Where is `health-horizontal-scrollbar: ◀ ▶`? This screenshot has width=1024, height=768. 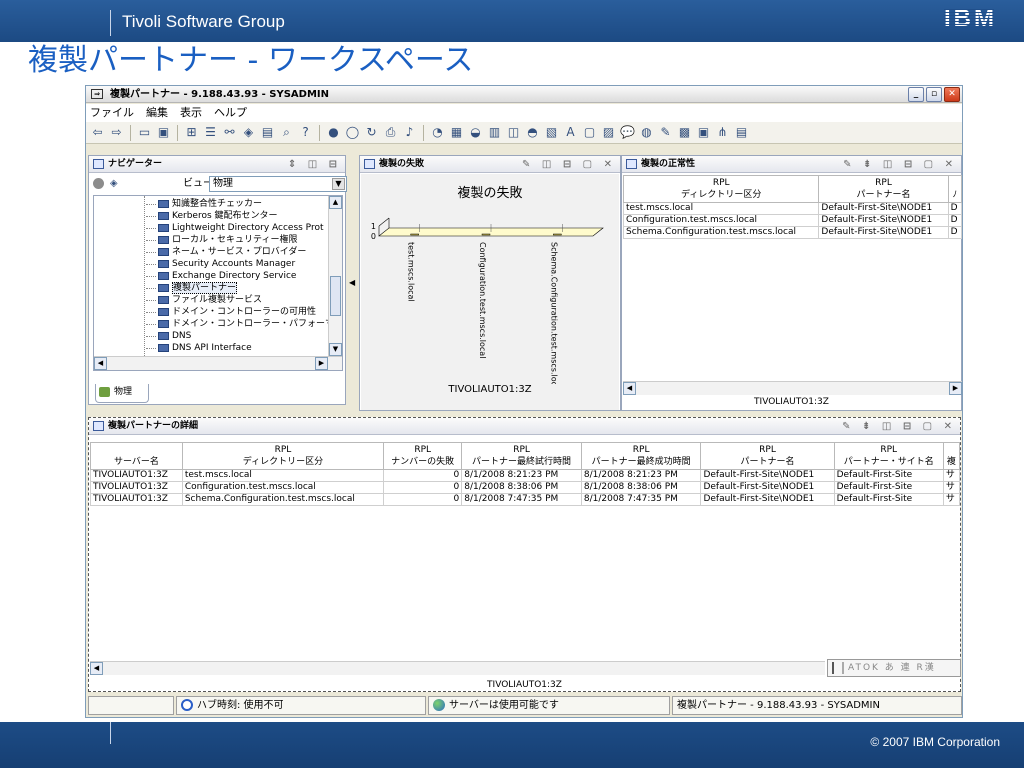
health-horizontal-scrollbar: ◀ ▶ is located at coordinates (792, 388).